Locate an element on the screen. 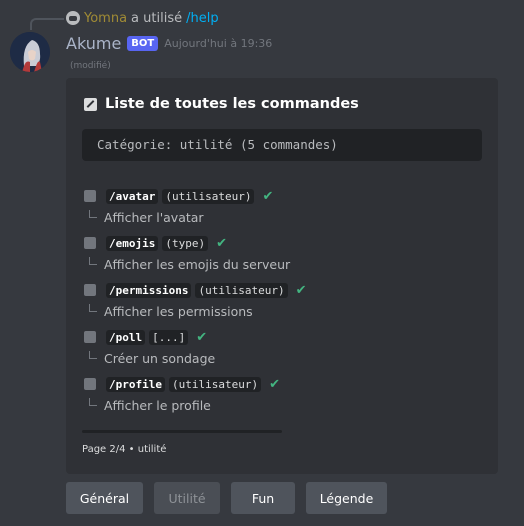 This screenshot has width=524, height=526. command-description: Créer un sondage is located at coordinates (160, 358).